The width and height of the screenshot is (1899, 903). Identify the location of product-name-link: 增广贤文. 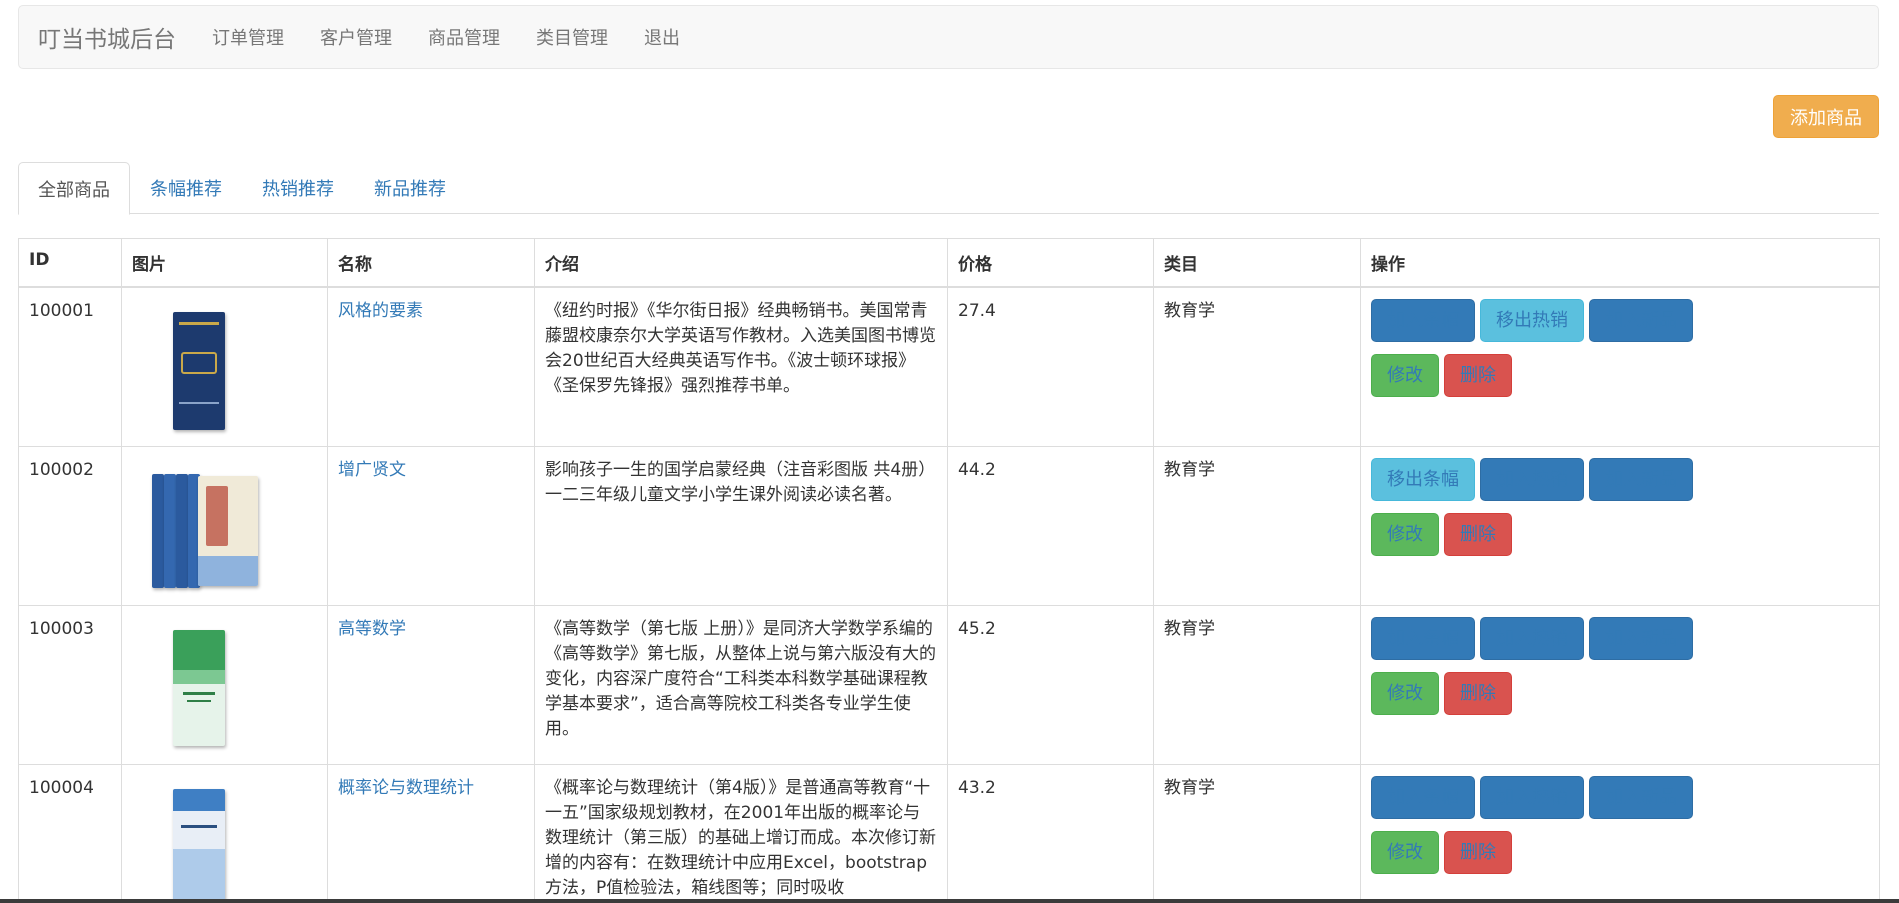
(372, 470).